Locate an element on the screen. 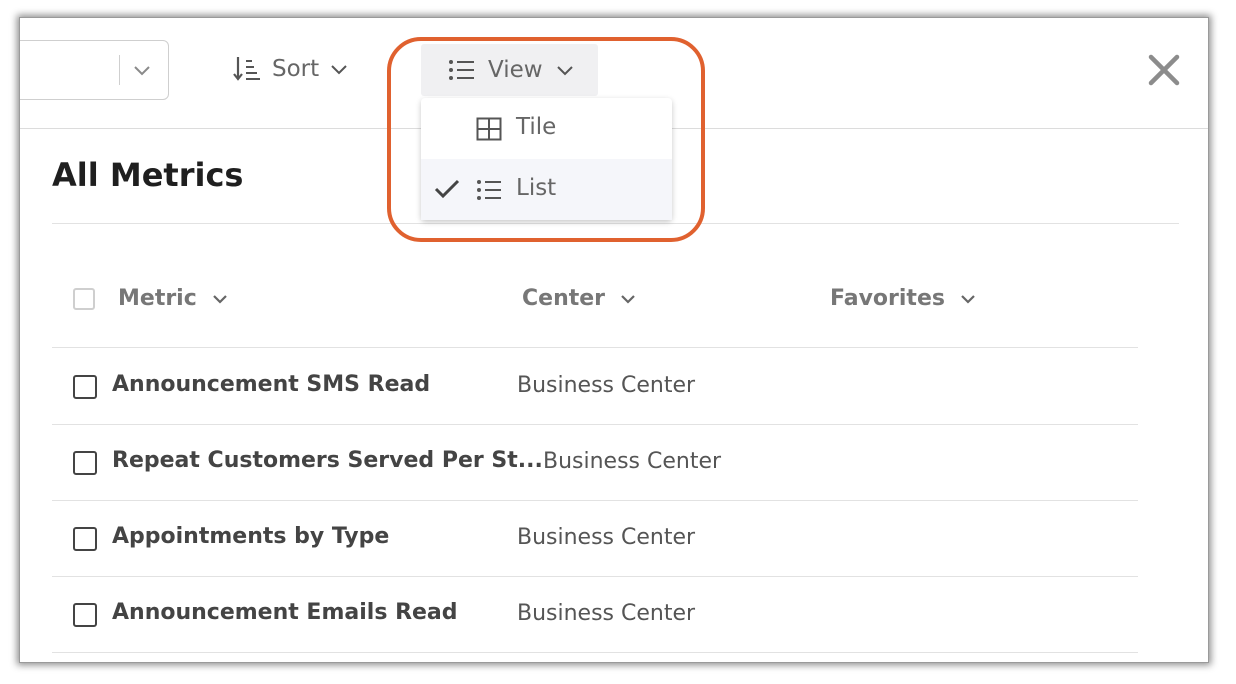 This screenshot has height=684, width=1236. sort-icon is located at coordinates (246, 69).